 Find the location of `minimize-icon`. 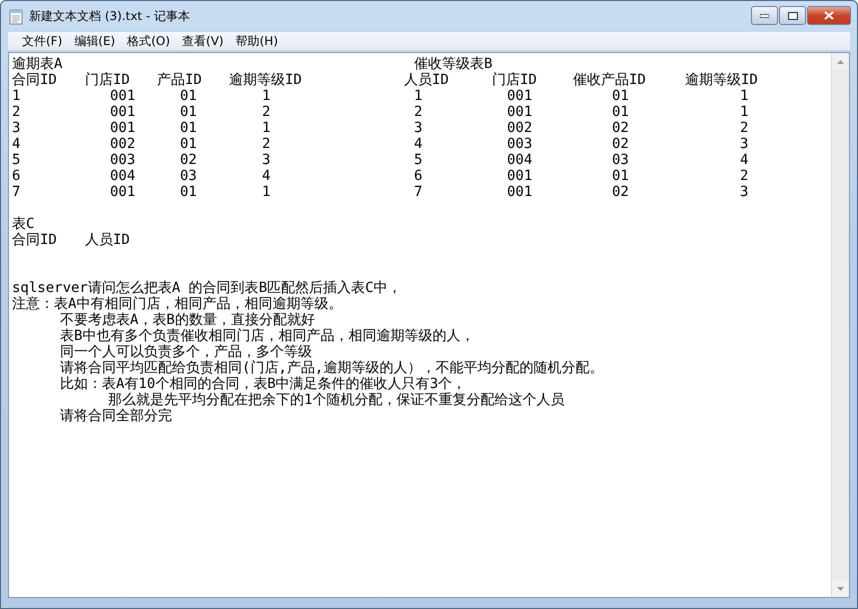

minimize-icon is located at coordinates (764, 16).